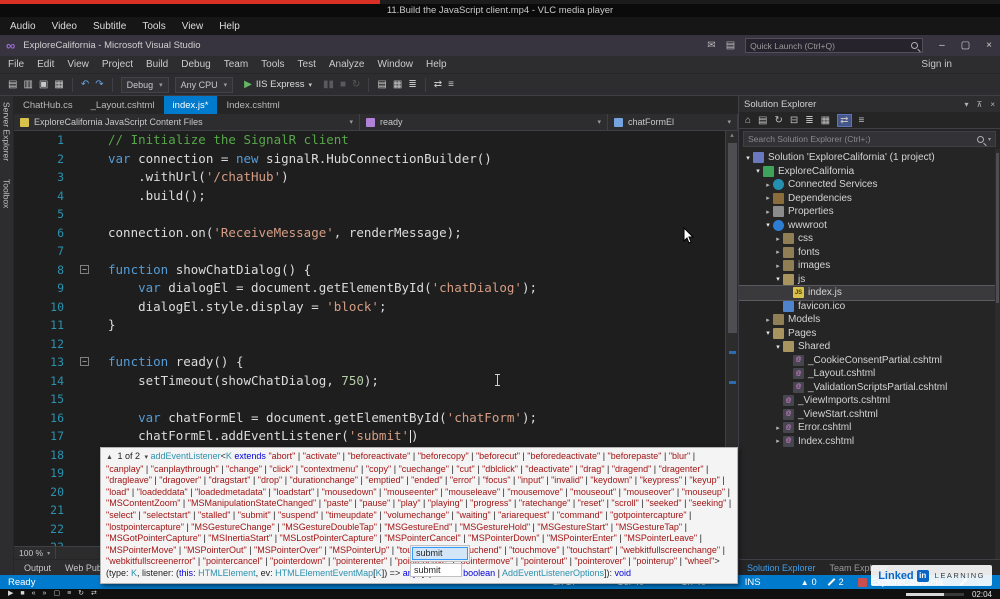 This screenshot has width=1000, height=599. What do you see at coordinates (23, 26) in the screenshot?
I see `vlc-menu-item: Audio` at bounding box center [23, 26].